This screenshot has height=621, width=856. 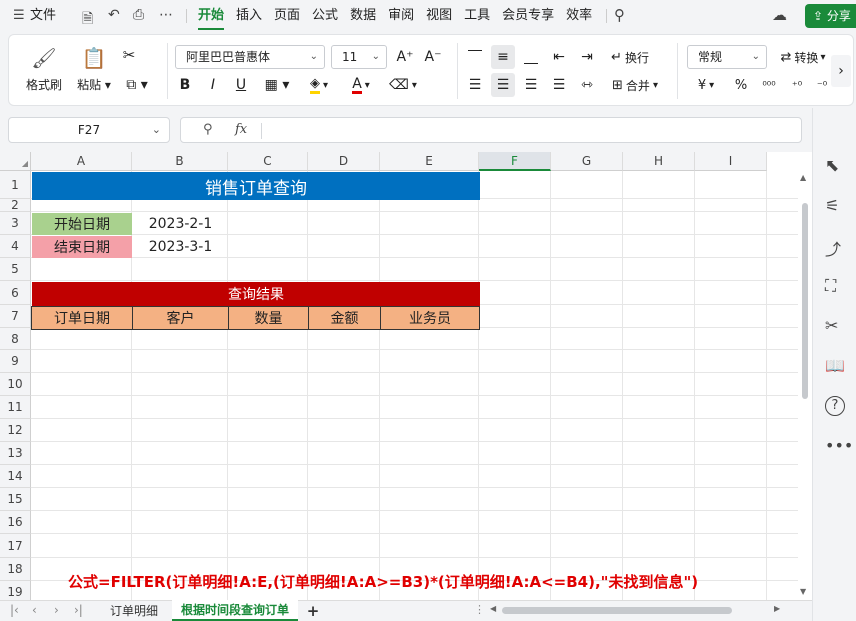 I want to click on tab-6: 视图, so click(x=439, y=16).